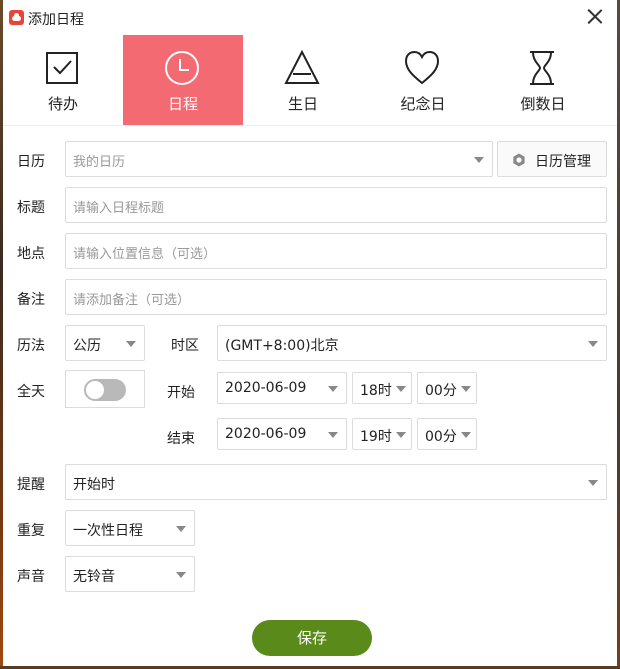 Image resolution: width=620 pixels, height=669 pixels. What do you see at coordinates (182, 104) in the screenshot?
I see `tab-label: 日程` at bounding box center [182, 104].